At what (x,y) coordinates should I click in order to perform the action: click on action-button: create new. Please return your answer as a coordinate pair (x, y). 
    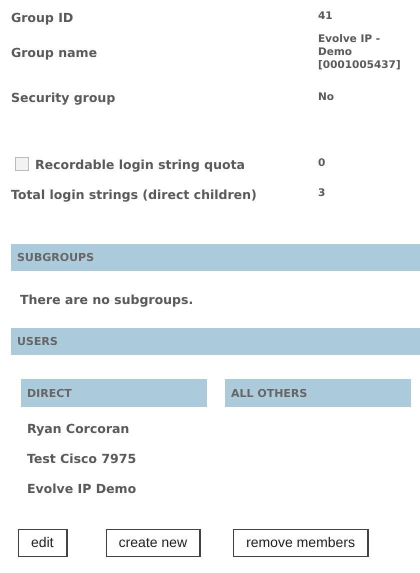
    Looking at the image, I should click on (154, 543).